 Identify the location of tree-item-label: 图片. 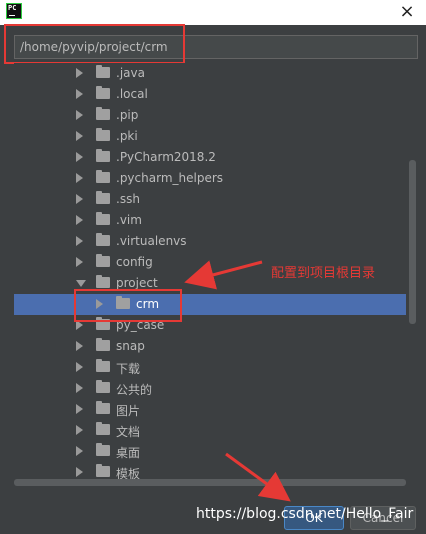
(128, 411).